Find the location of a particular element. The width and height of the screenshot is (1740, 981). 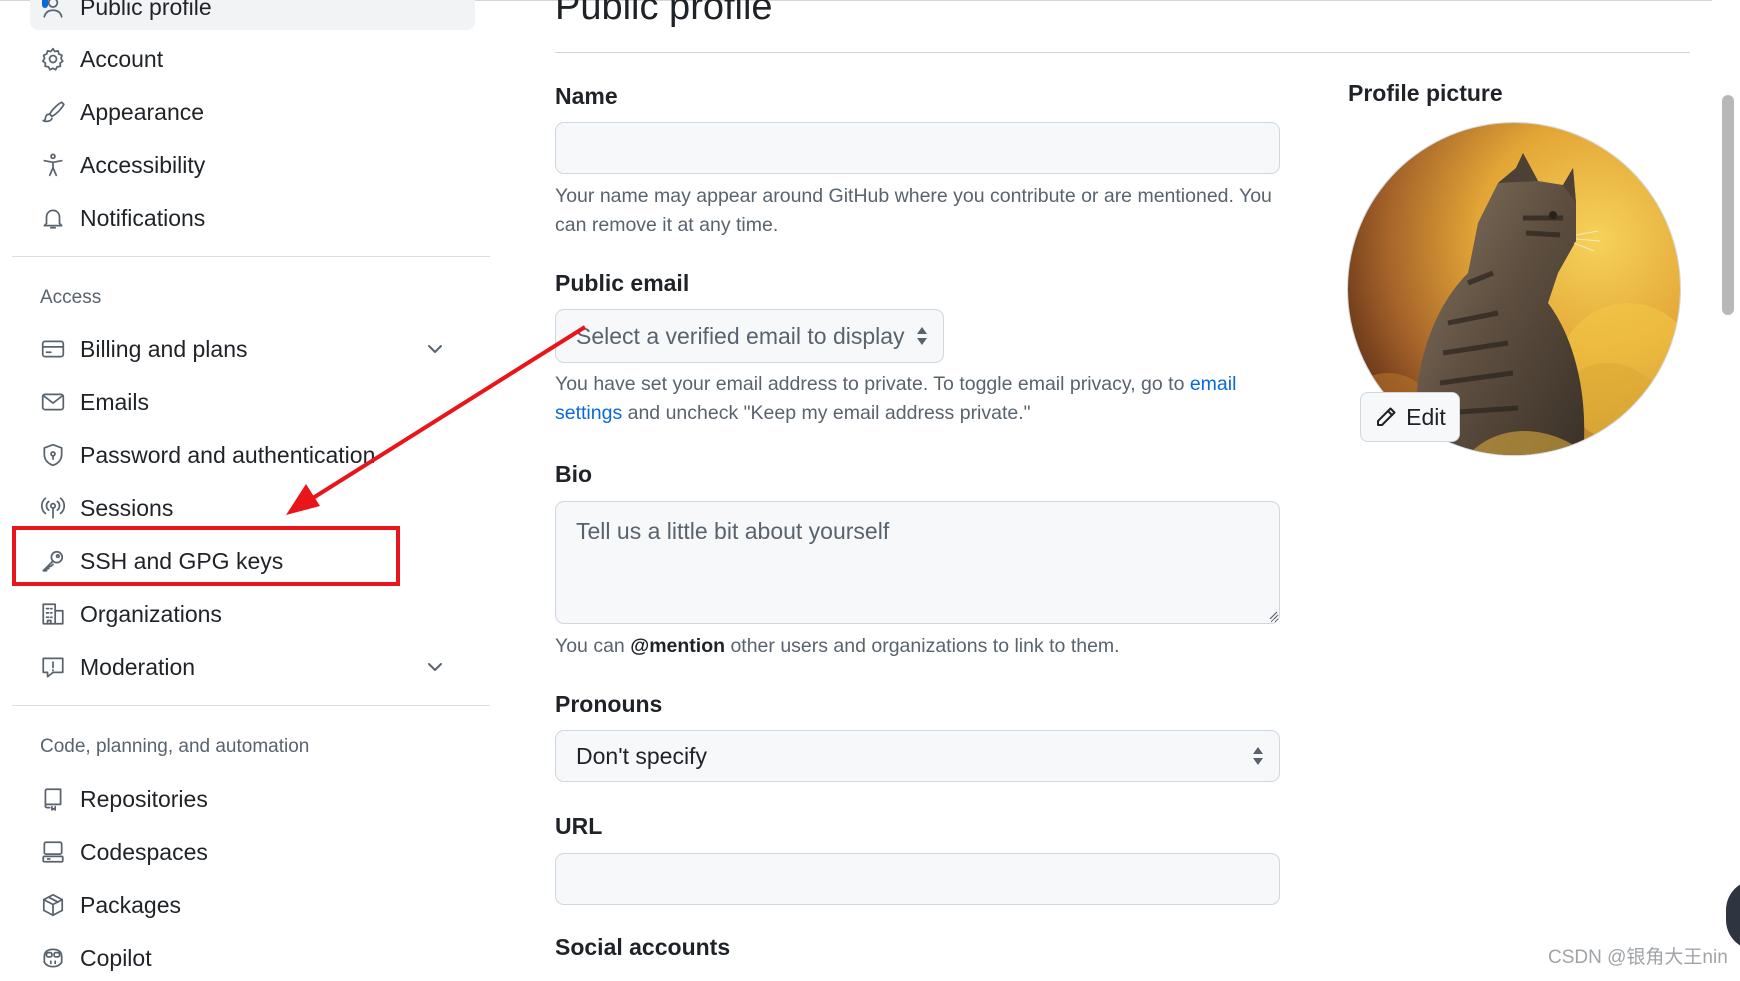

paintbrush-icon is located at coordinates (53, 112).